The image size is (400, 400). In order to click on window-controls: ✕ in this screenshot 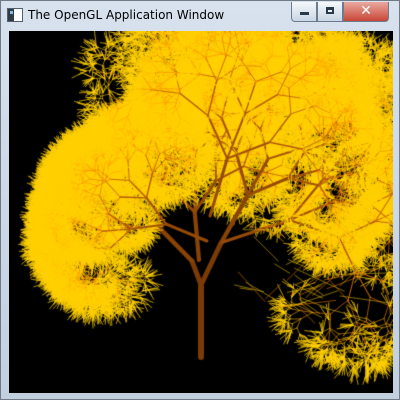, I will do `click(341, 12)`.